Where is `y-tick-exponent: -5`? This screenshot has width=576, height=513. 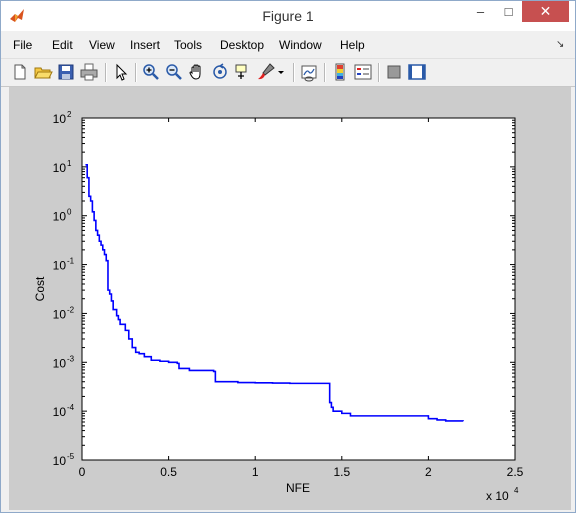 y-tick-exponent: -5 is located at coordinates (71, 456).